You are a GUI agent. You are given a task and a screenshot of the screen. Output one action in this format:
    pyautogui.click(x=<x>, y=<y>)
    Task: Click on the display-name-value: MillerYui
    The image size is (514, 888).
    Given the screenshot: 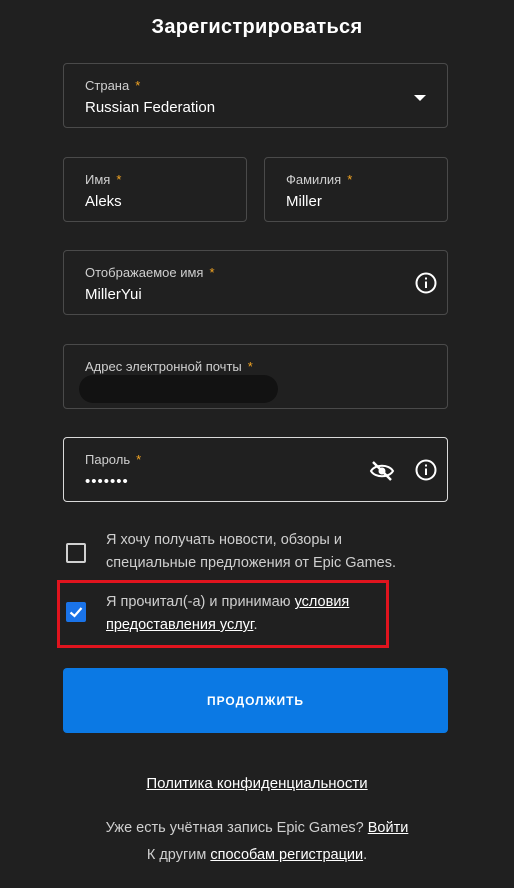 What is the action you would take?
    pyautogui.click(x=113, y=294)
    